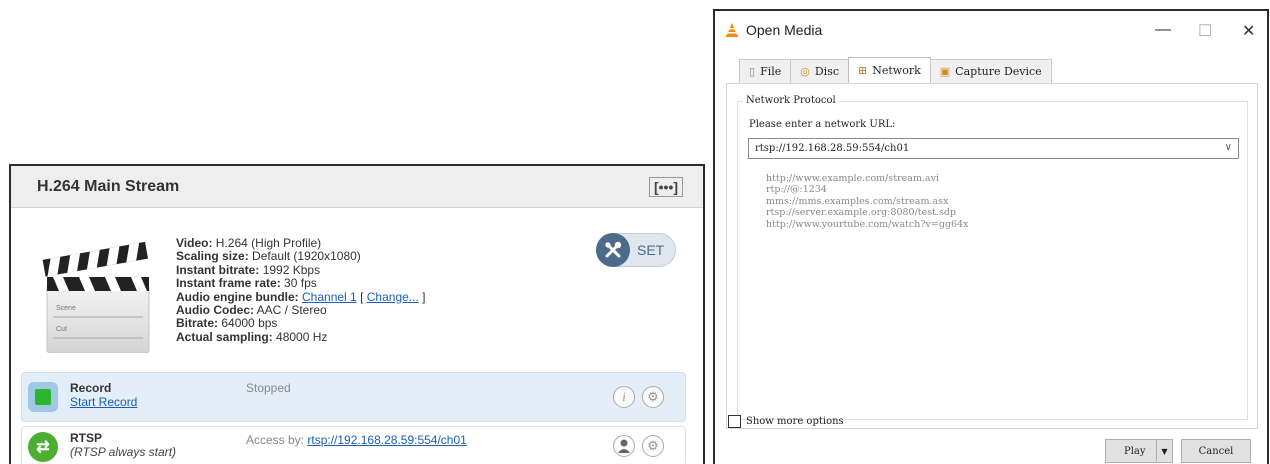 The width and height of the screenshot is (1270, 464). Describe the element at coordinates (268, 243) in the screenshot. I see `video-value: H.264 (High Profile)` at that location.